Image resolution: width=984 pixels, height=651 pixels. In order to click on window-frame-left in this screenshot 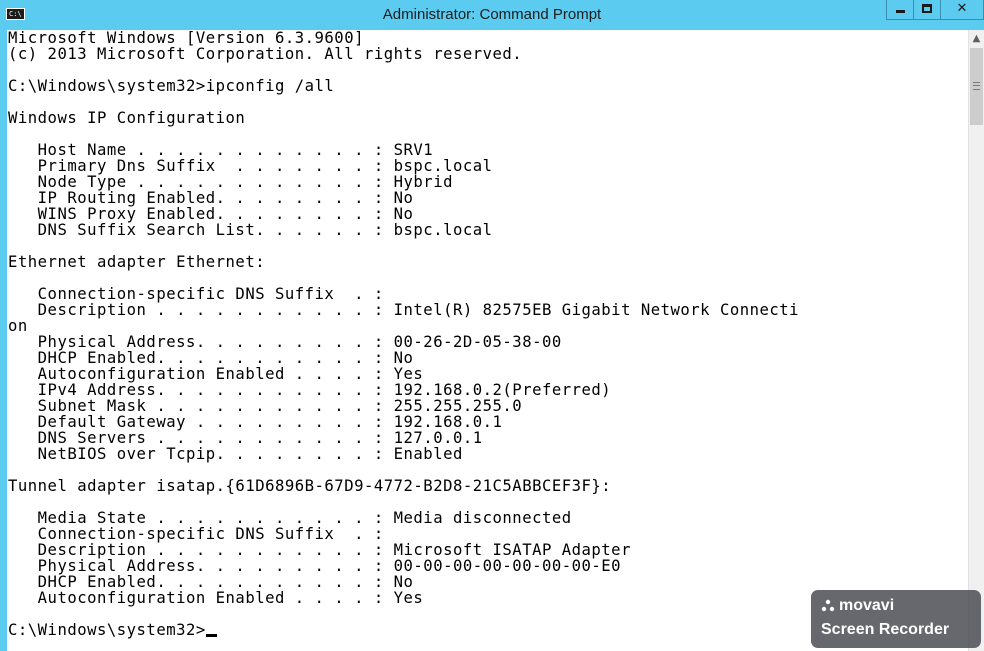, I will do `click(3, 340)`.